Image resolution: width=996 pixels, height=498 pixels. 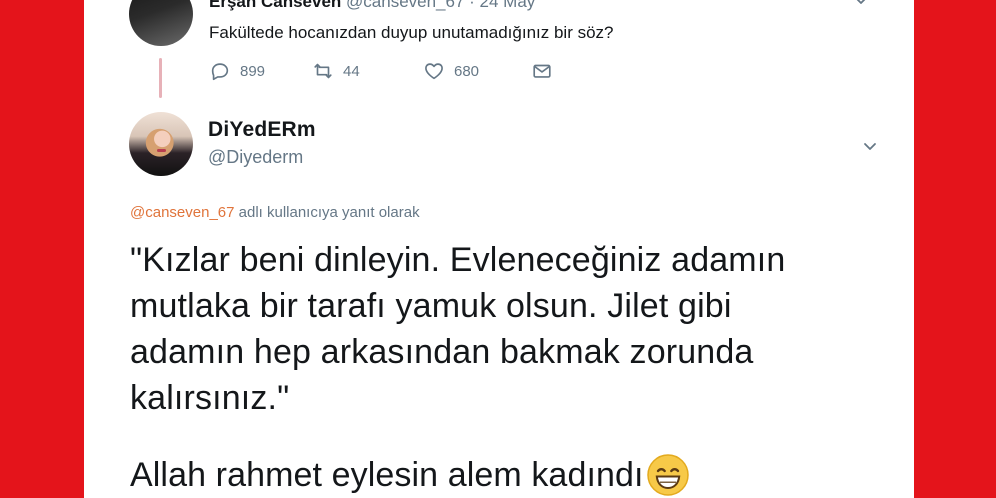 I want to click on parent-handle-date: @canseven_67 · 24 May, so click(x=440, y=5).